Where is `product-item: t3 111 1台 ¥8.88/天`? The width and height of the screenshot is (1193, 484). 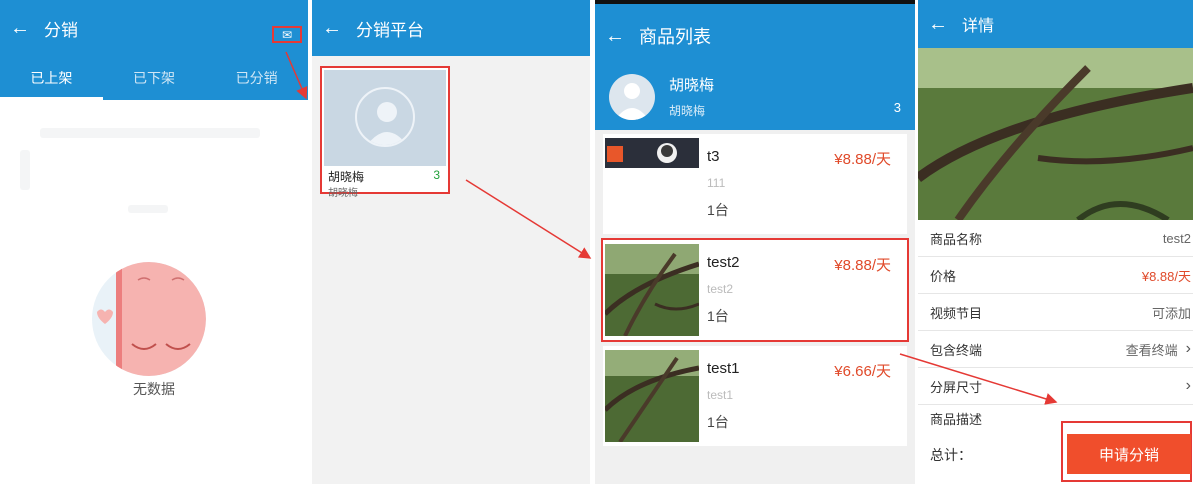
product-item: t3 111 1台 ¥8.88/天 is located at coordinates (755, 184).